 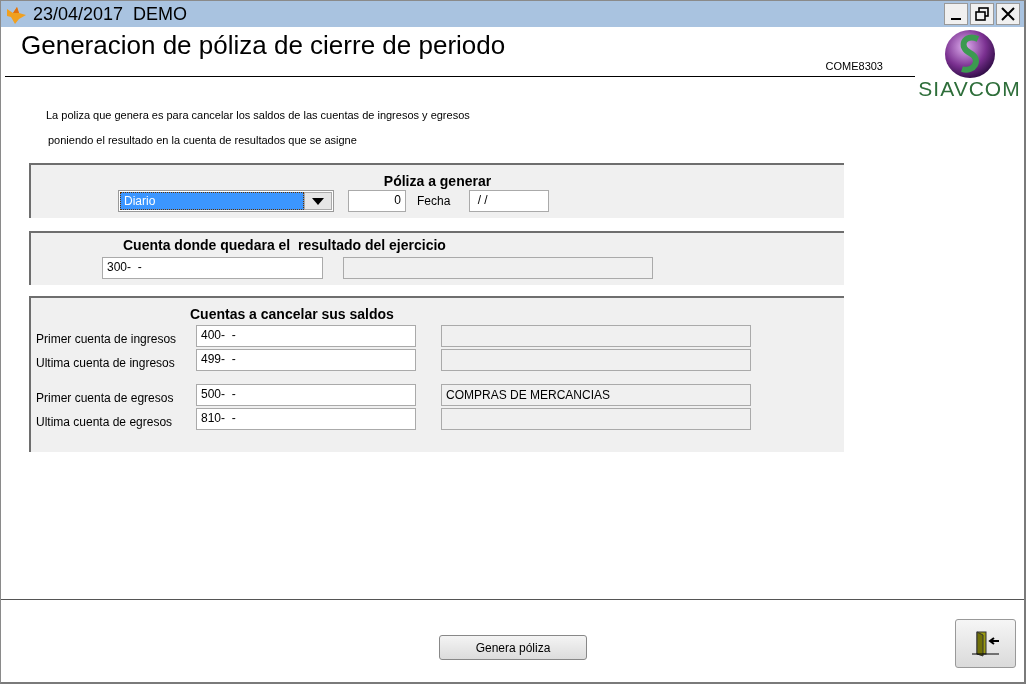 What do you see at coordinates (318, 201) in the screenshot?
I see `dropdown-arrow-icon` at bounding box center [318, 201].